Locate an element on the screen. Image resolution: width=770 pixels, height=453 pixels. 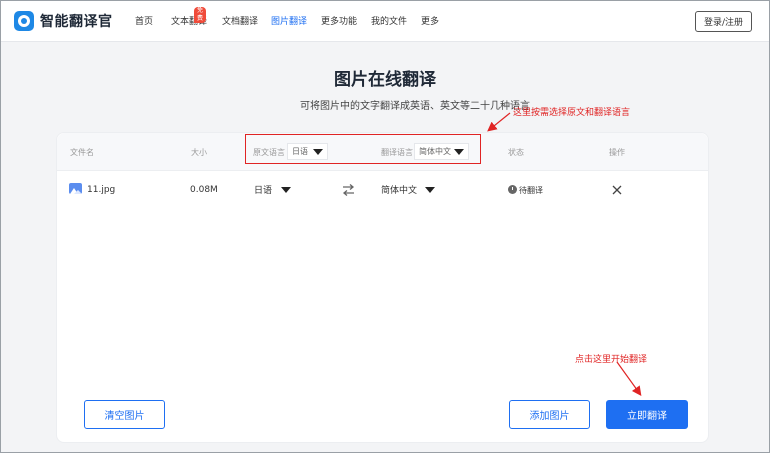
nav-more-features: 更多功能 is located at coordinates (339, 20).